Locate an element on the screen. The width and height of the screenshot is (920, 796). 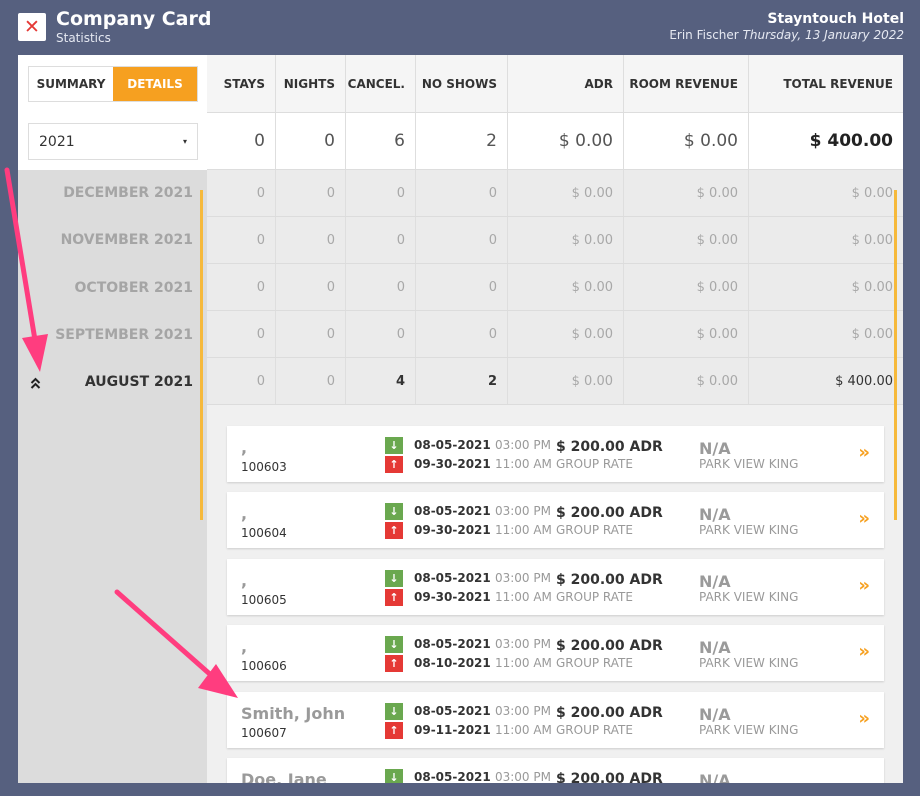
sidebar-scrollbar is located at coordinates (201, 355).